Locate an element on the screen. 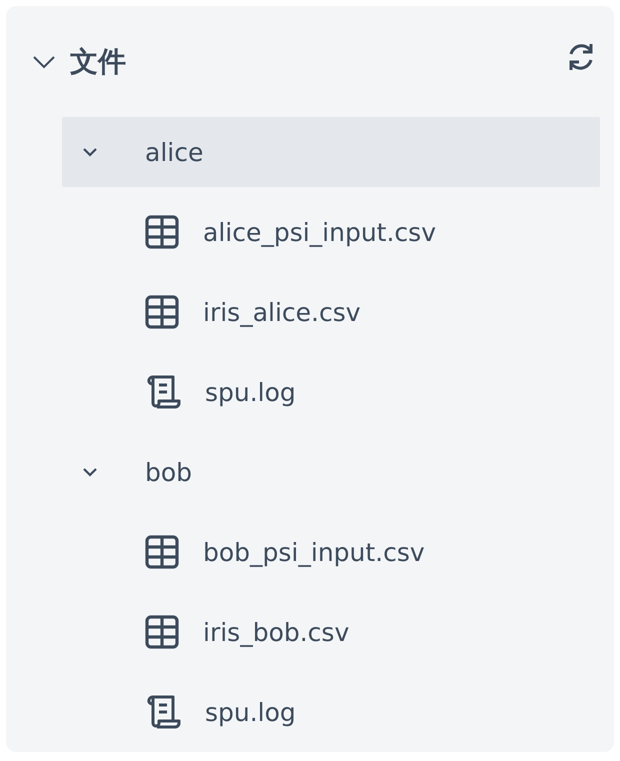 The image size is (620, 761). folder-row: bob is located at coordinates (331, 472).